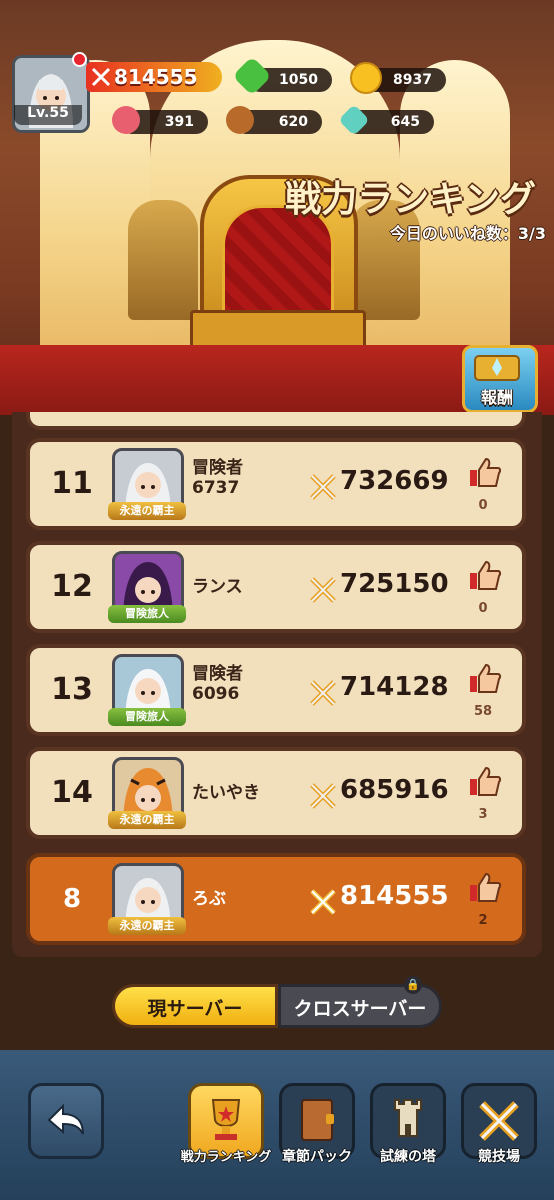  Describe the element at coordinates (394, 790) in the screenshot. I see `combat-power: 685916` at that location.